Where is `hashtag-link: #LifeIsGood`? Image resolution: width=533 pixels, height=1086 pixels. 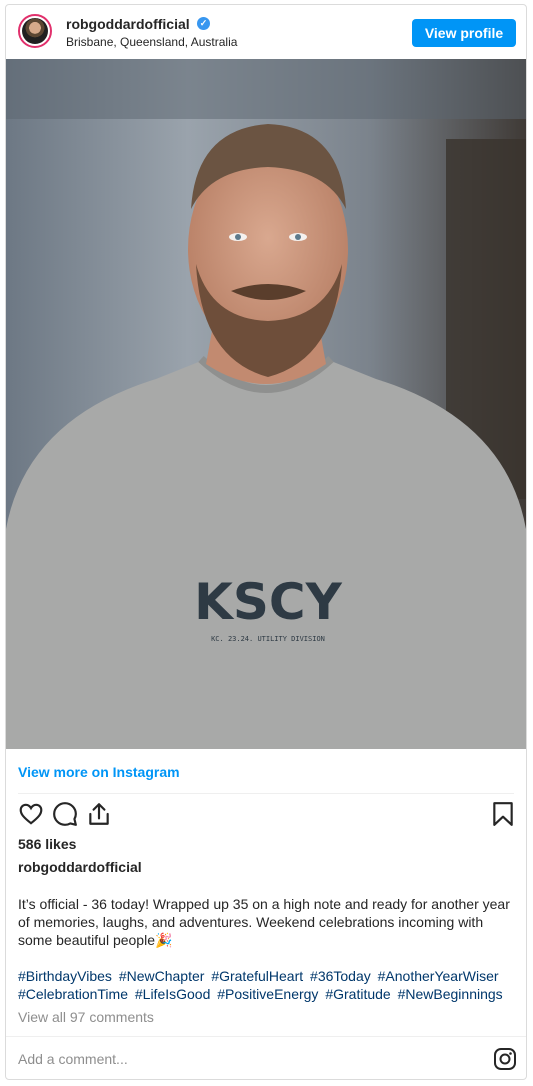
hashtag-link: #LifeIsGood is located at coordinates (173, 994).